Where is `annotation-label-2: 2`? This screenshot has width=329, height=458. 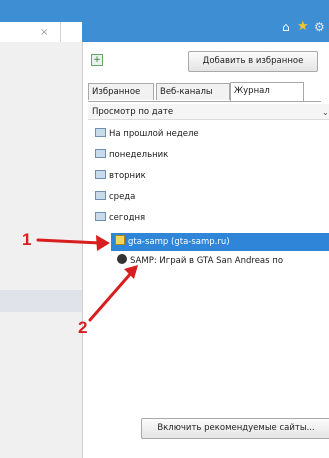
annotation-label-2: 2 is located at coordinates (83, 327).